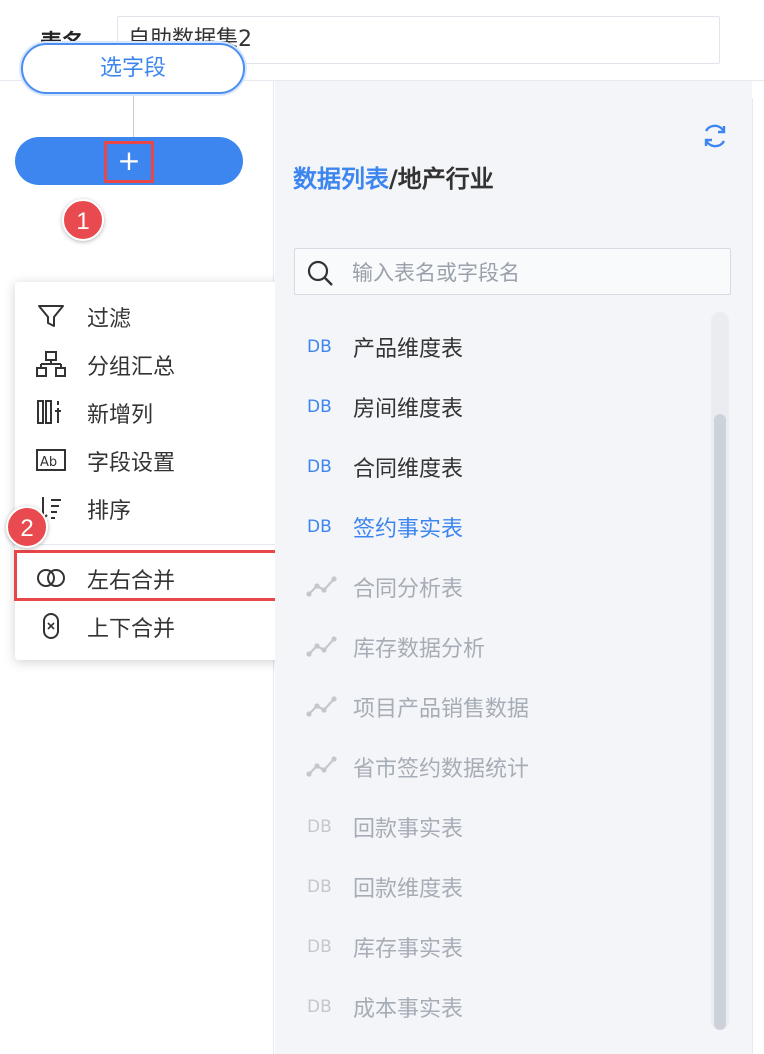  Describe the element at coordinates (155, 412) in the screenshot. I see `menu-item-add-column: 新增列` at that location.